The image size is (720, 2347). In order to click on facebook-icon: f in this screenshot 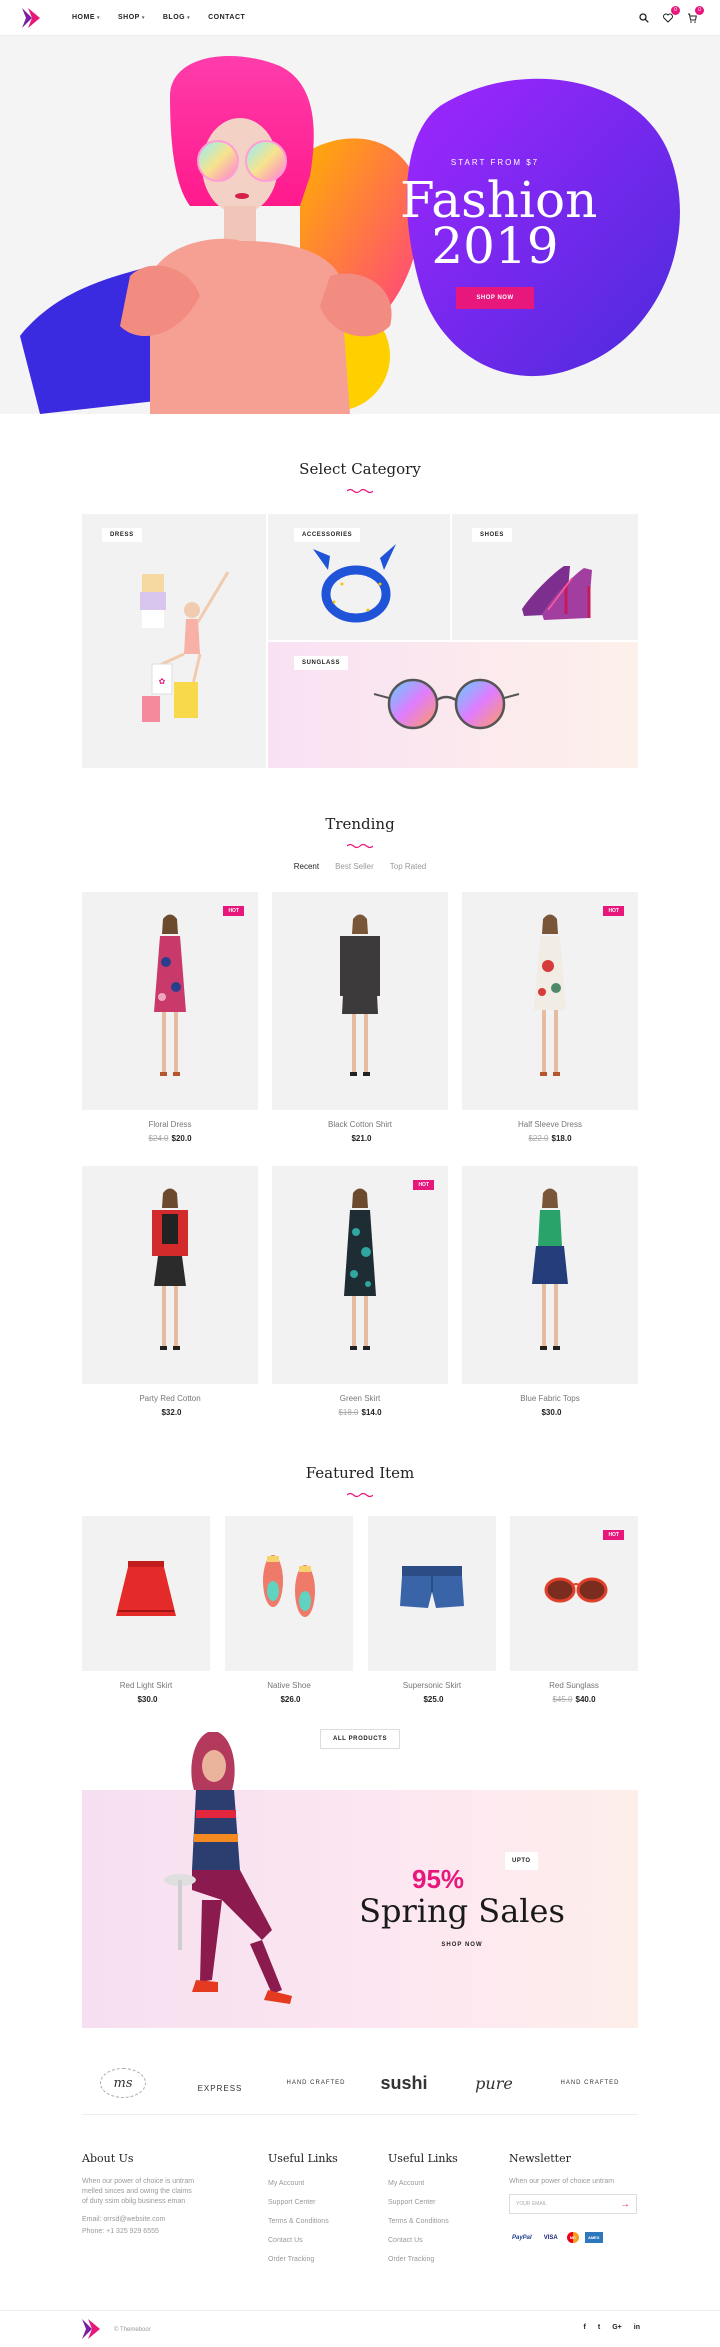, I will do `click(585, 2327)`.